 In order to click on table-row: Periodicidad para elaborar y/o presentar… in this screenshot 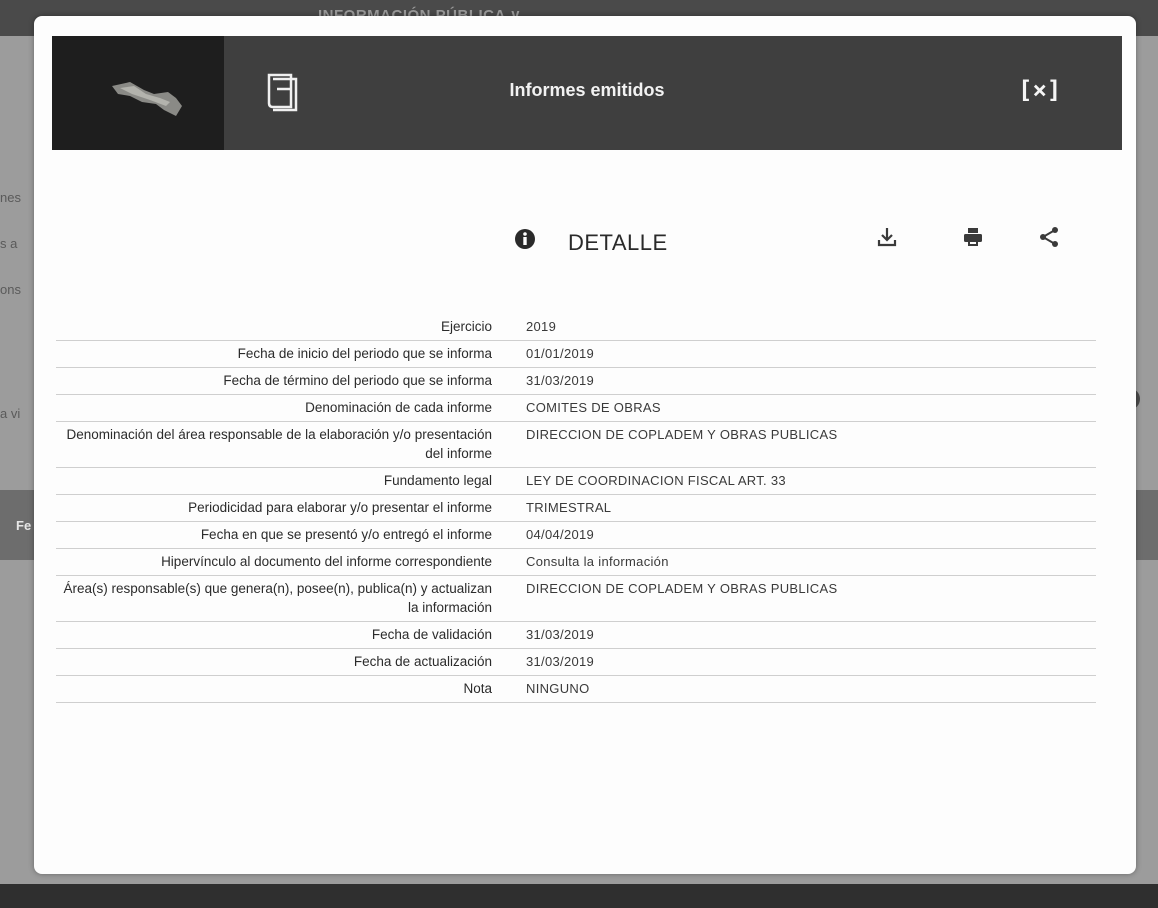, I will do `click(576, 508)`.